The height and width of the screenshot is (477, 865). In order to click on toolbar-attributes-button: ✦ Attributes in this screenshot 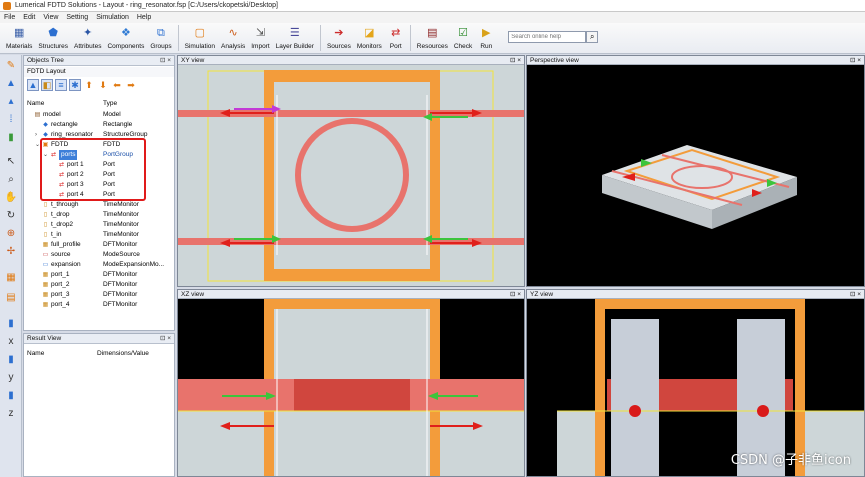, I will do `click(87, 38)`.